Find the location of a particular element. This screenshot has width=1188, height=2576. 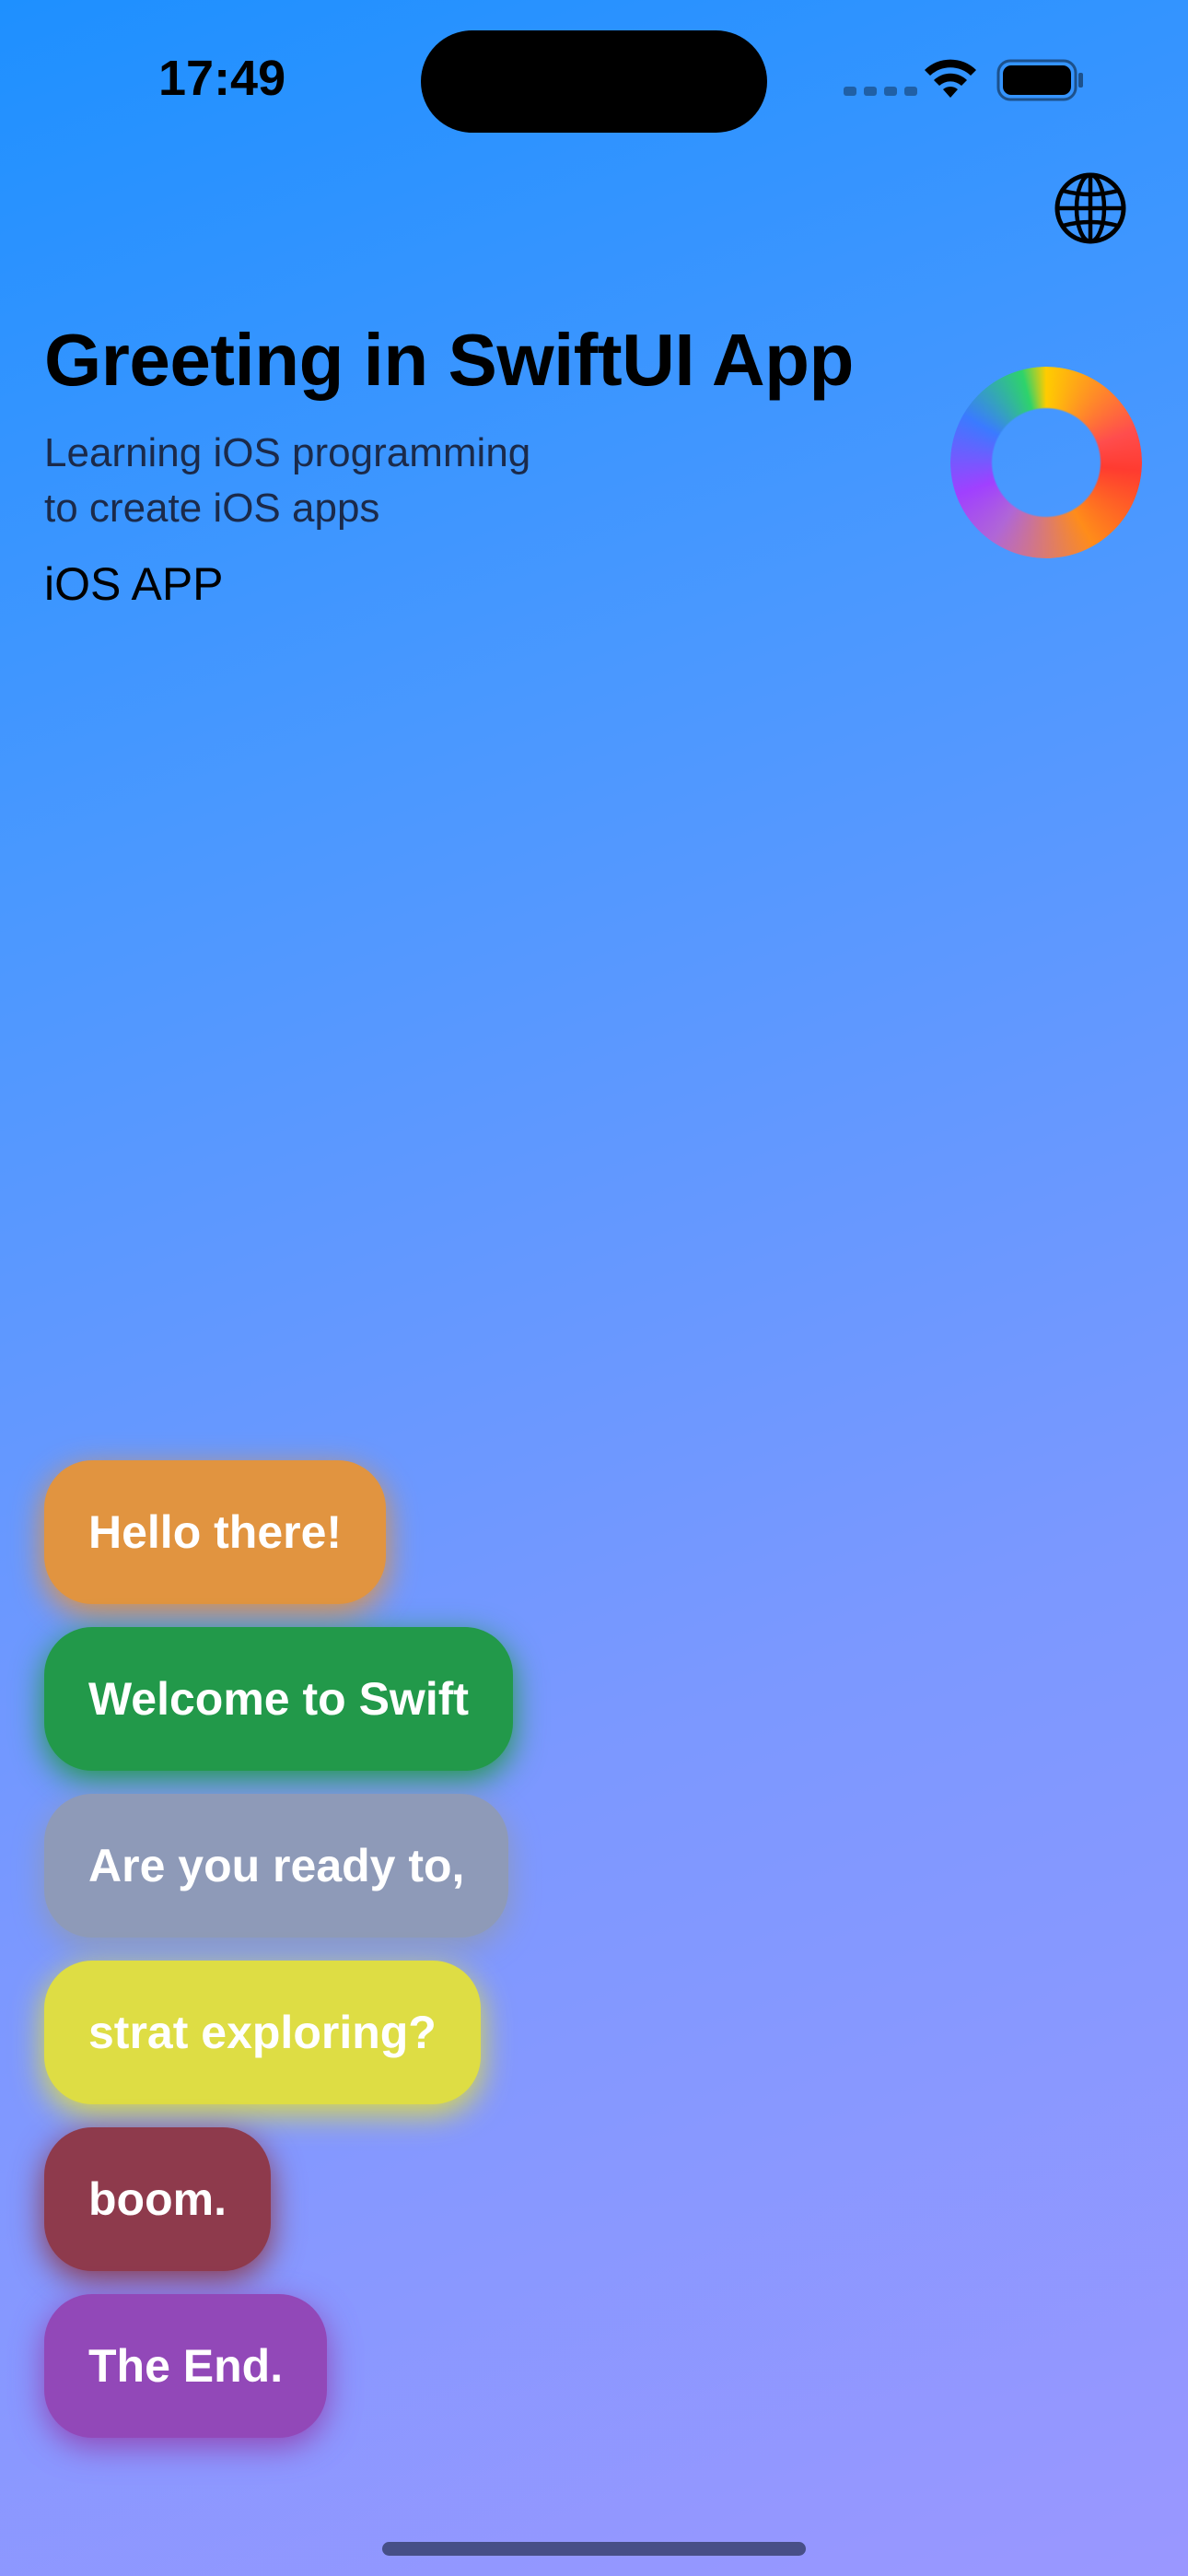

globe-icon is located at coordinates (1090, 208).